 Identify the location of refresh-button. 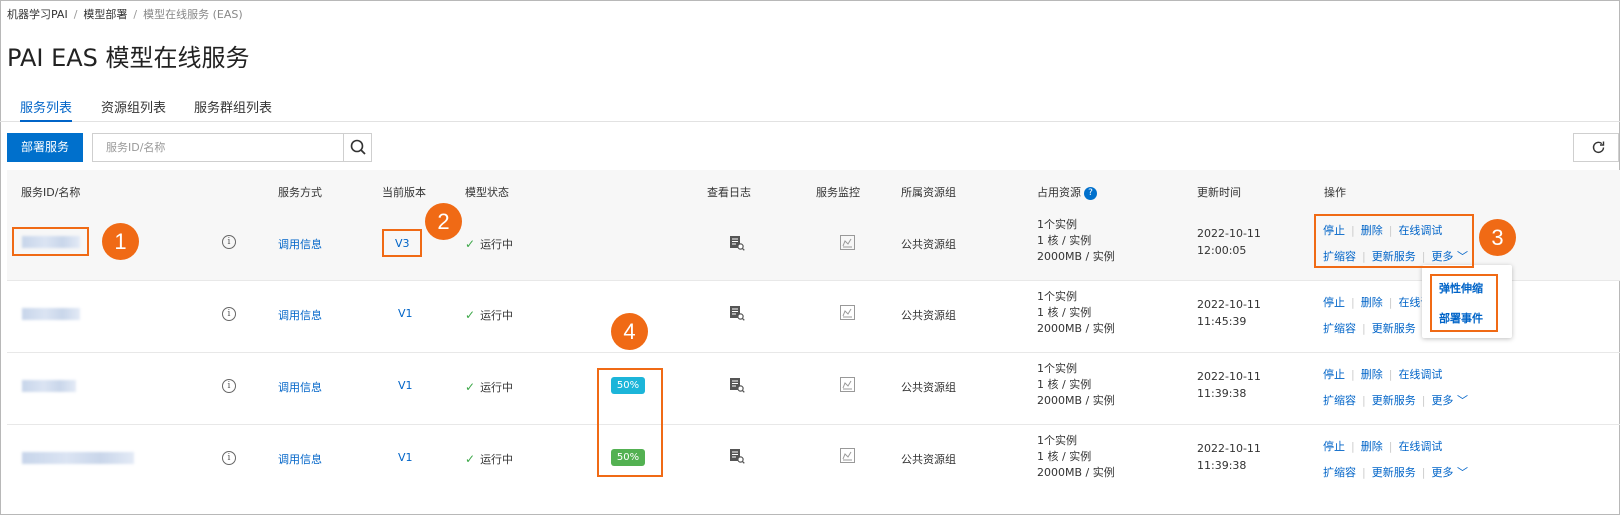
(1596, 147).